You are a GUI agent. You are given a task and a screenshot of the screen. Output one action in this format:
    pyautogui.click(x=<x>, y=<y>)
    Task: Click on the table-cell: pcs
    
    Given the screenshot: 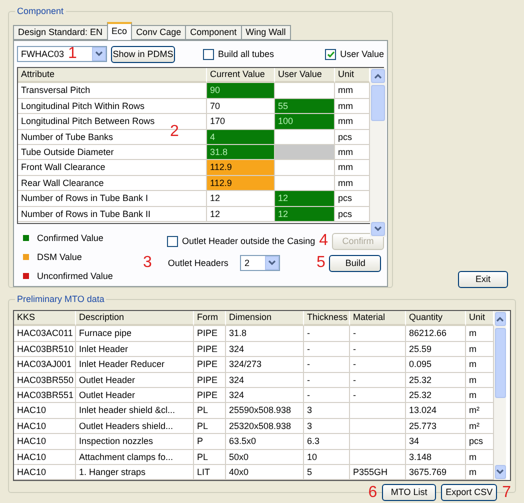 What is the action you would take?
    pyautogui.click(x=352, y=214)
    